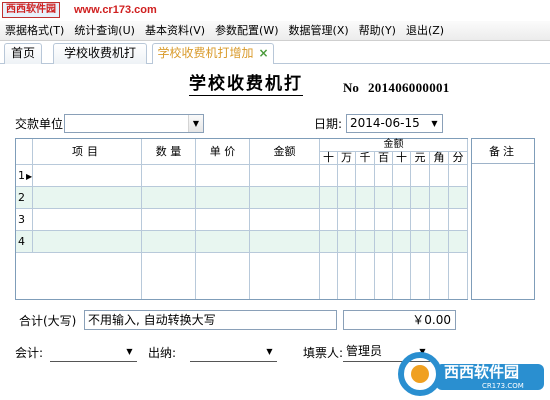 The height and width of the screenshot is (400, 550). I want to click on row-number-label: 4, so click(21, 241).